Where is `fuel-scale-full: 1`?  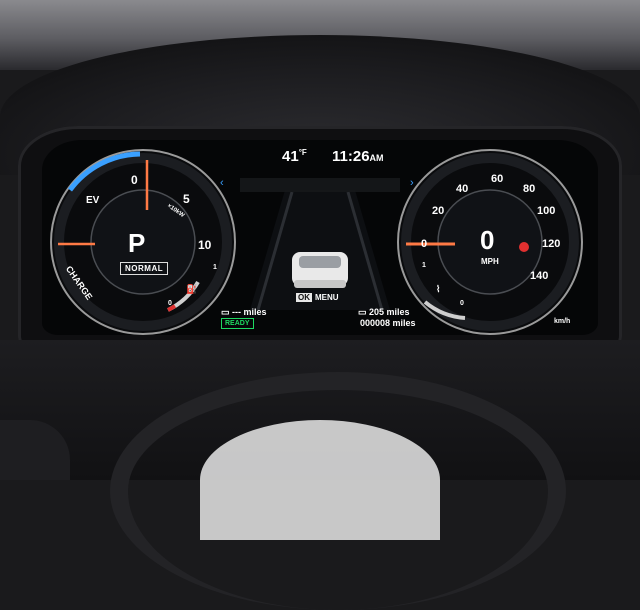 fuel-scale-full: 1 is located at coordinates (215, 267).